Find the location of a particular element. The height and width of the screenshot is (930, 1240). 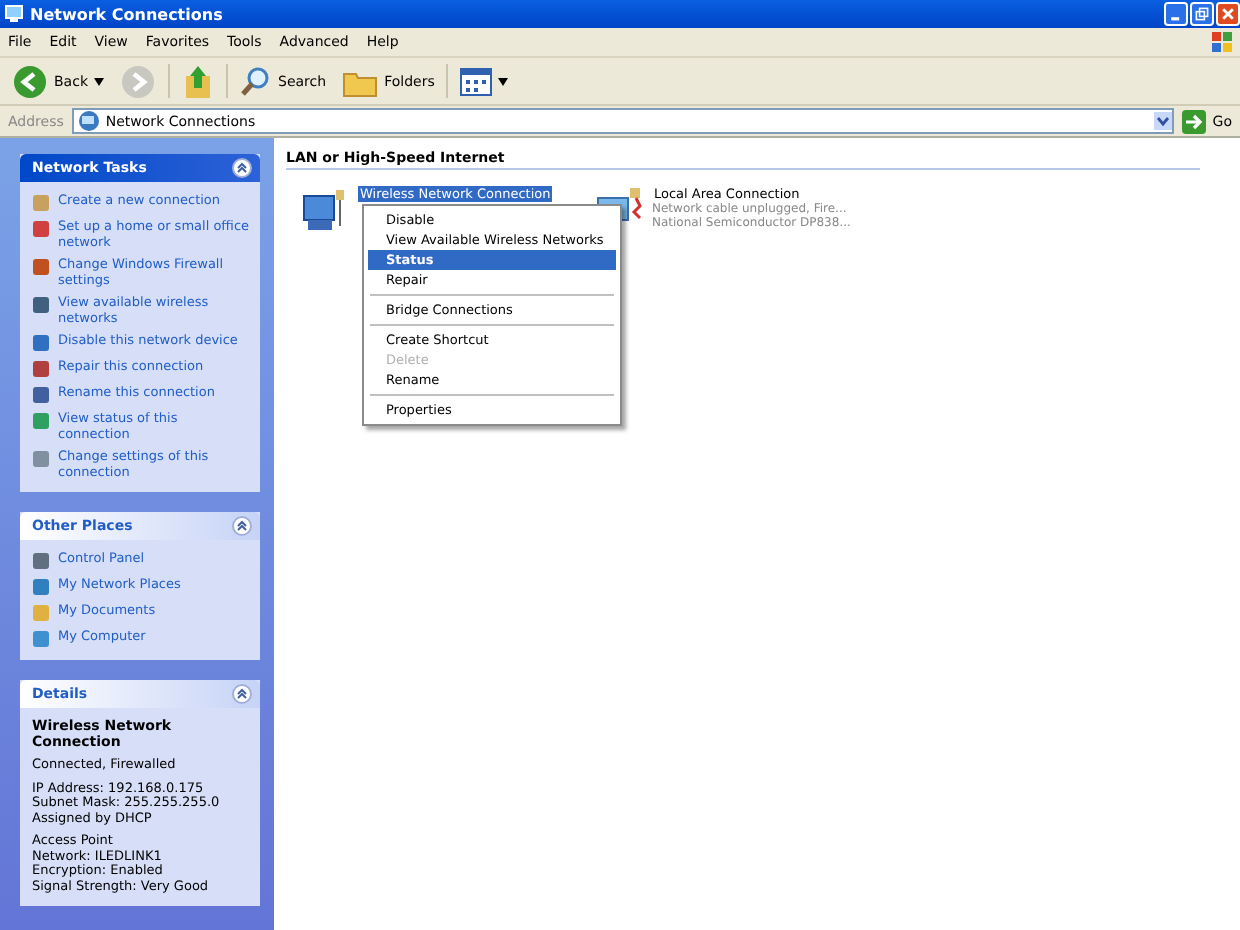

minimize-button is located at coordinates (1176, 14).